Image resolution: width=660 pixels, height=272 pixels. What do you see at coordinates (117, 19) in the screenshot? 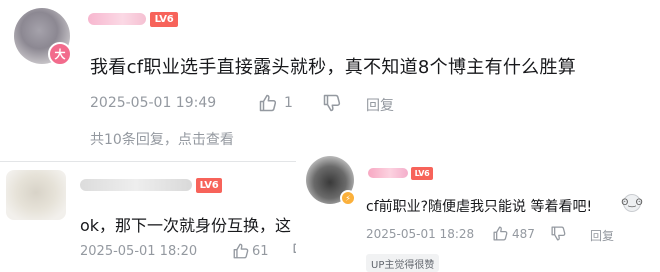
I see `comment1-username` at bounding box center [117, 19].